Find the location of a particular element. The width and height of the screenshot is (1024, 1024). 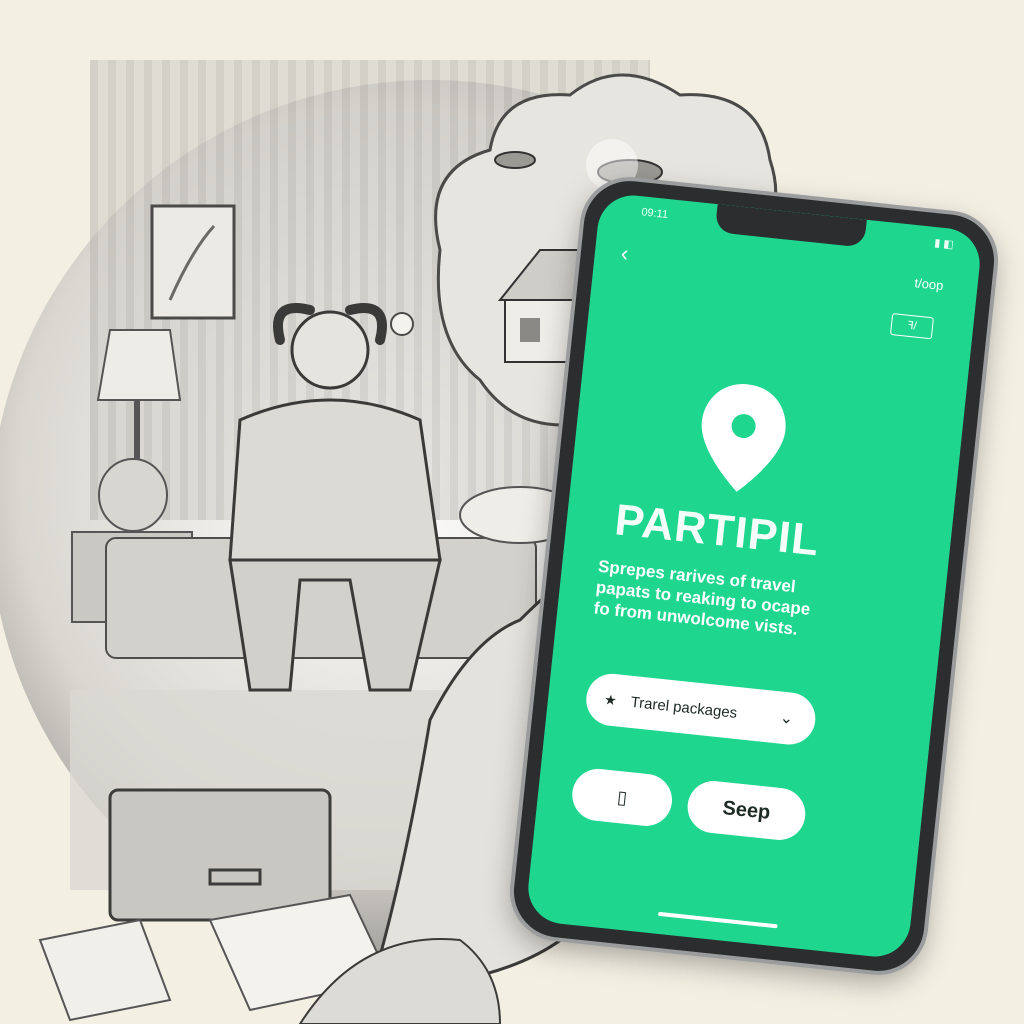

man-head is located at coordinates (330, 350).